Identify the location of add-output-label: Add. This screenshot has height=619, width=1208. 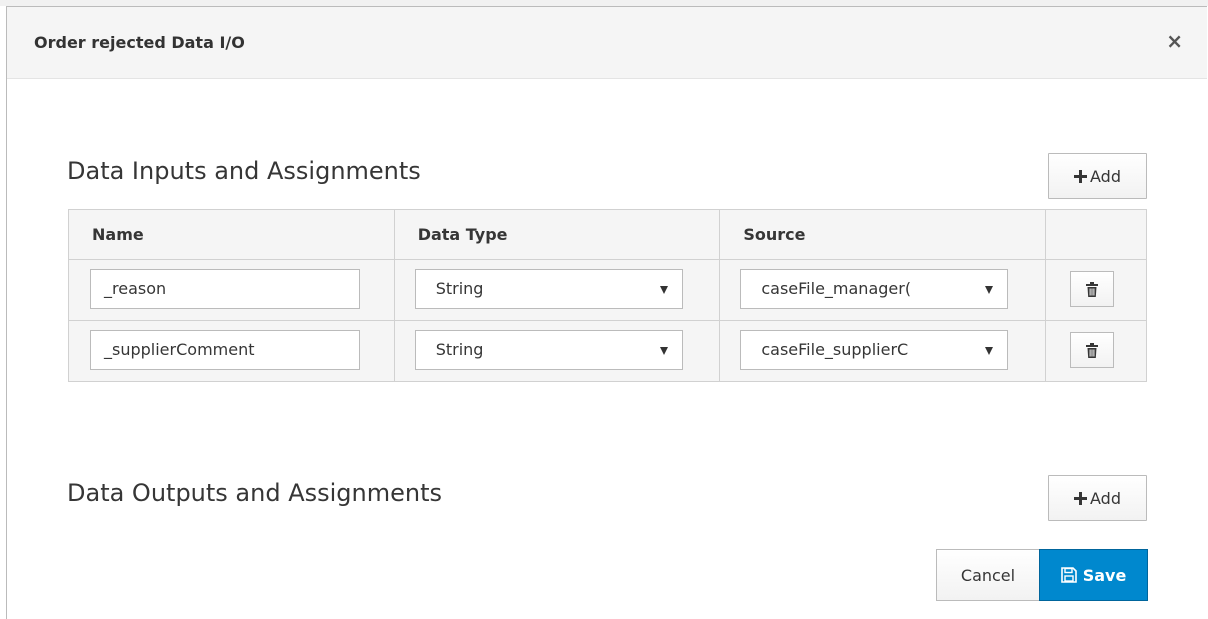
(1105, 498).